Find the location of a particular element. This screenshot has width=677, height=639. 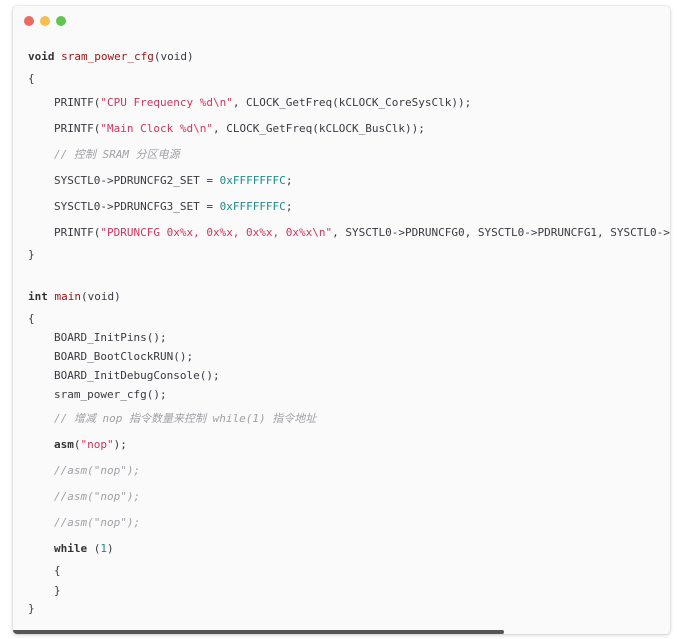

string-literal: "PDRUNCFG 0x%x, 0x%x, 0x%x, 0x%x\n" is located at coordinates (216, 232).